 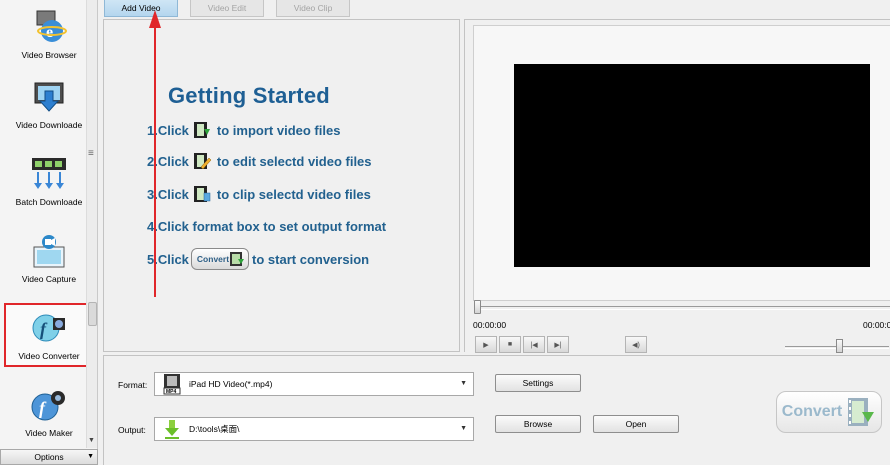 I want to click on convert-mini-button: Convert, so click(x=220, y=259).